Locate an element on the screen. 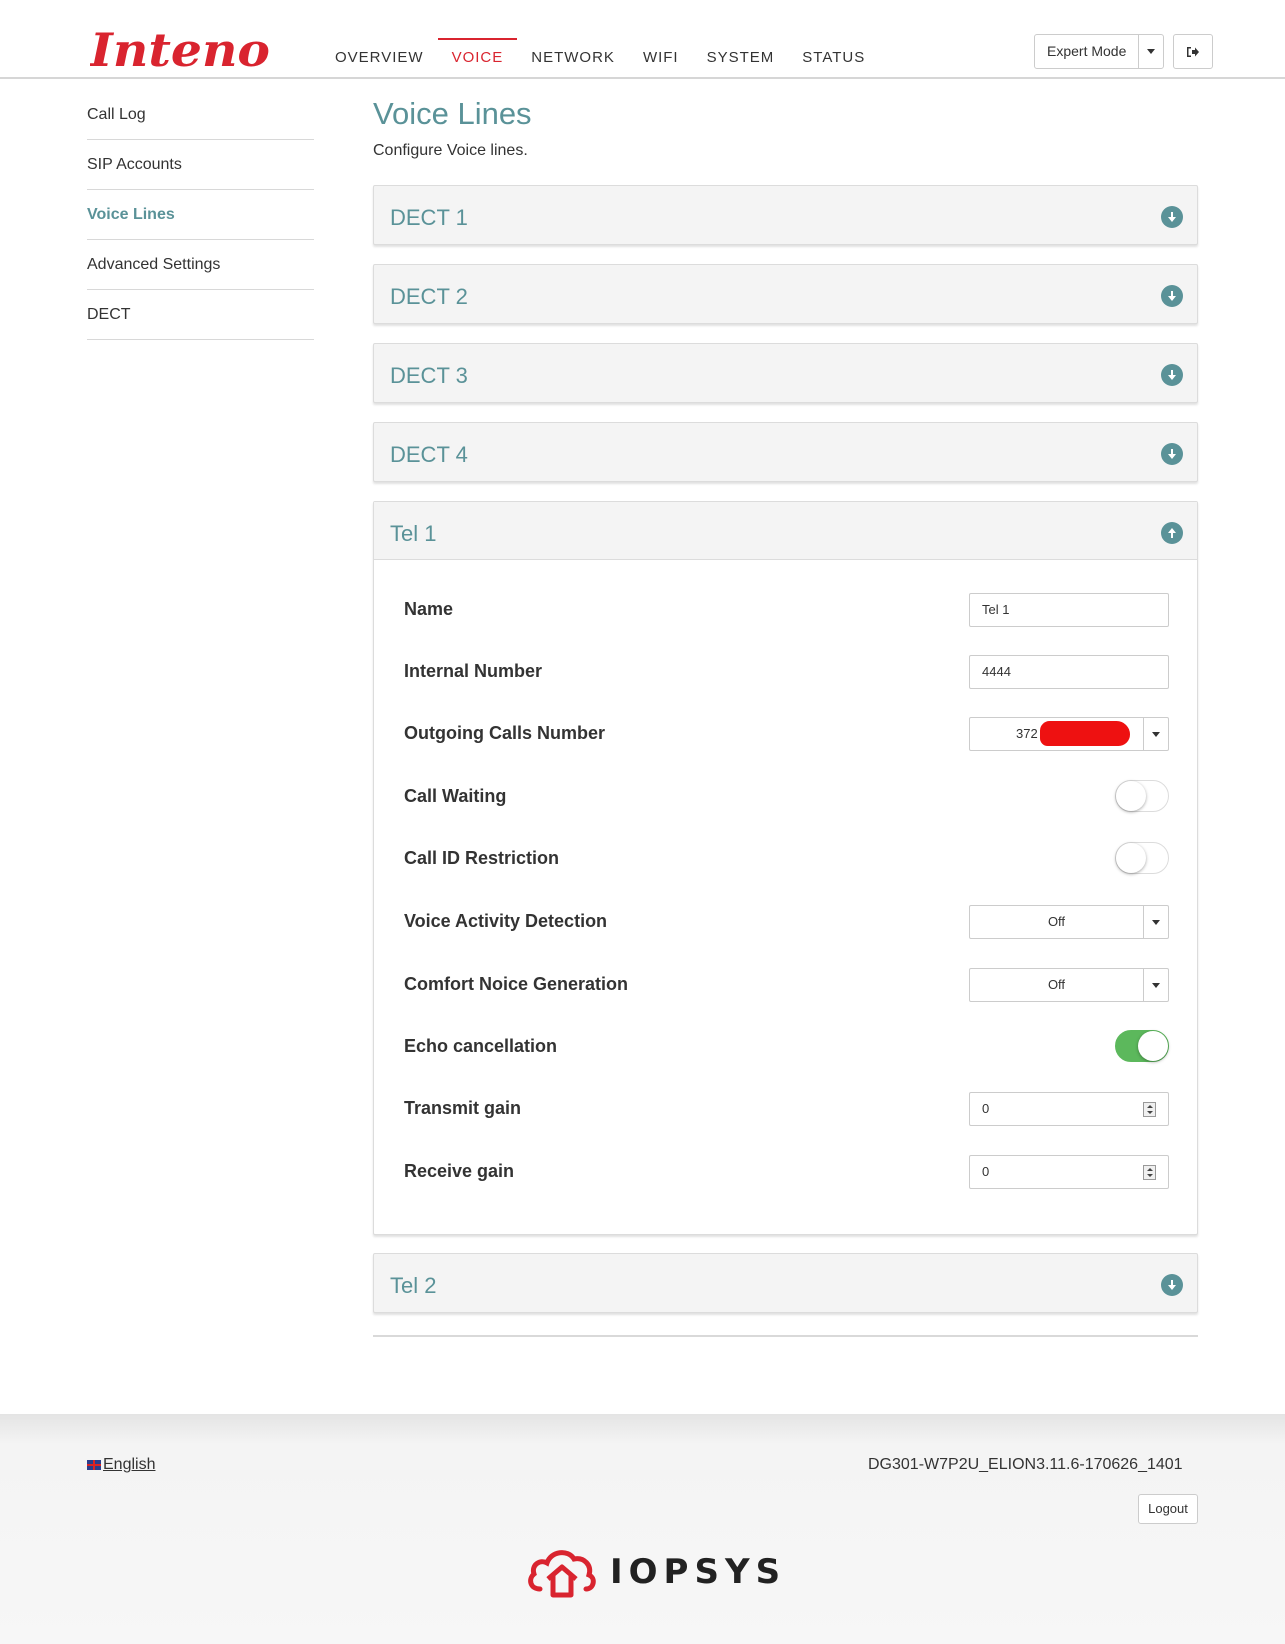 This screenshot has height=1644, width=1285. panel-title: DECT 2 is located at coordinates (429, 296).